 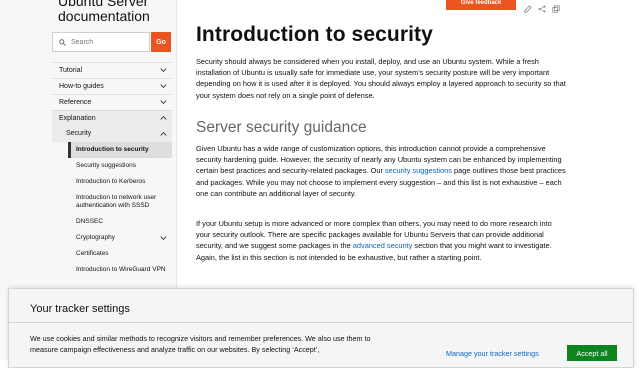 What do you see at coordinates (112, 86) in the screenshot?
I see `sidebar-item-howto: How-to guides` at bounding box center [112, 86].